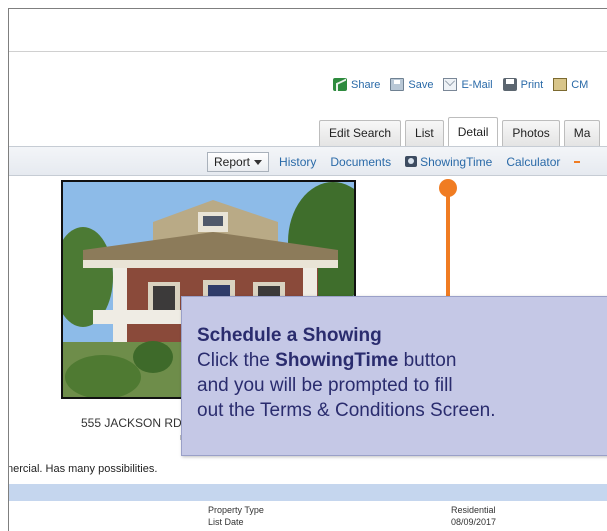 The image size is (607, 531). What do you see at coordinates (236, 510) in the screenshot?
I see `property-type-label: Property Type` at bounding box center [236, 510].